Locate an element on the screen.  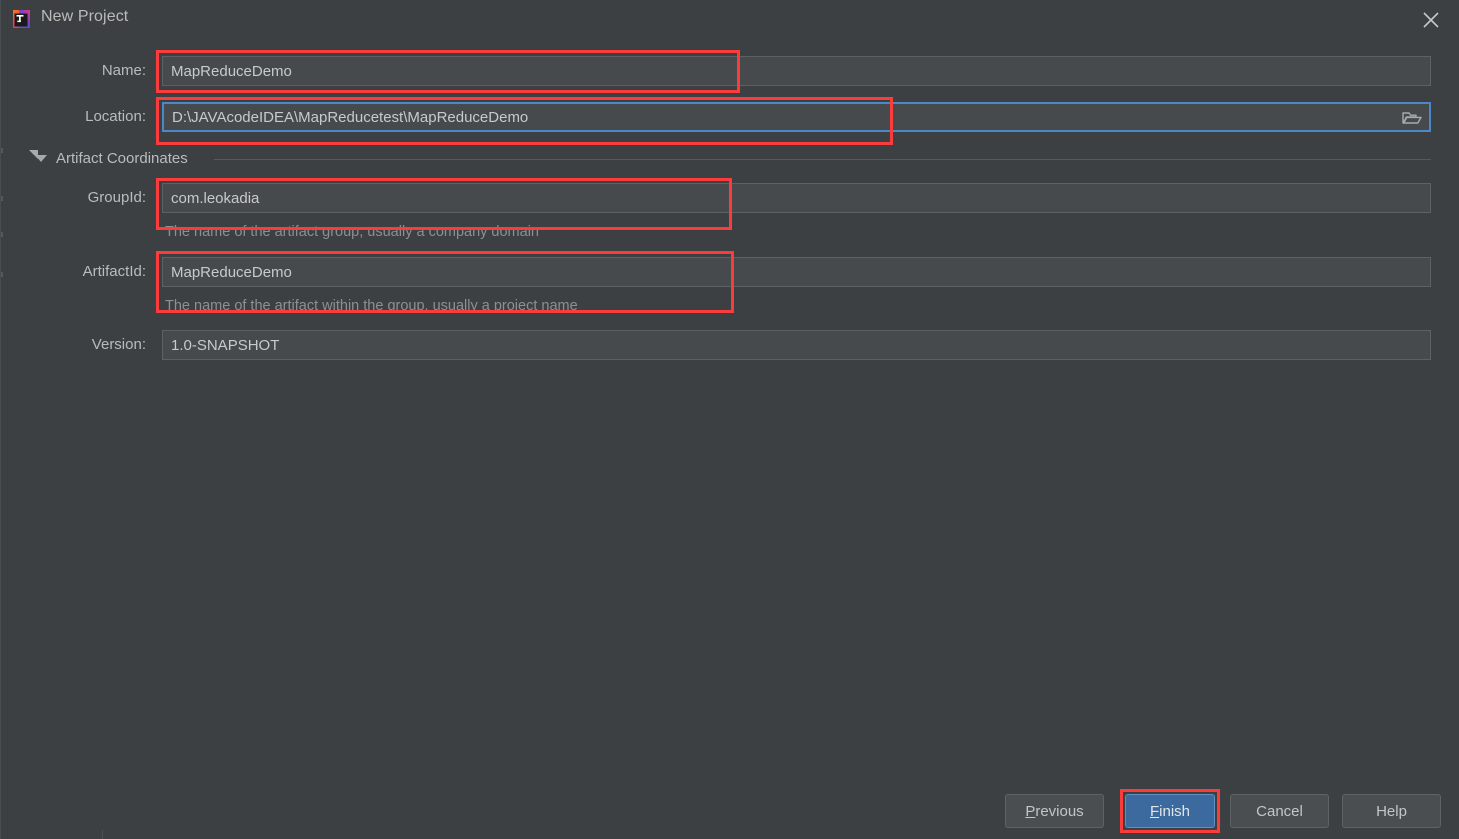
label-location: Location: is located at coordinates (115, 116).